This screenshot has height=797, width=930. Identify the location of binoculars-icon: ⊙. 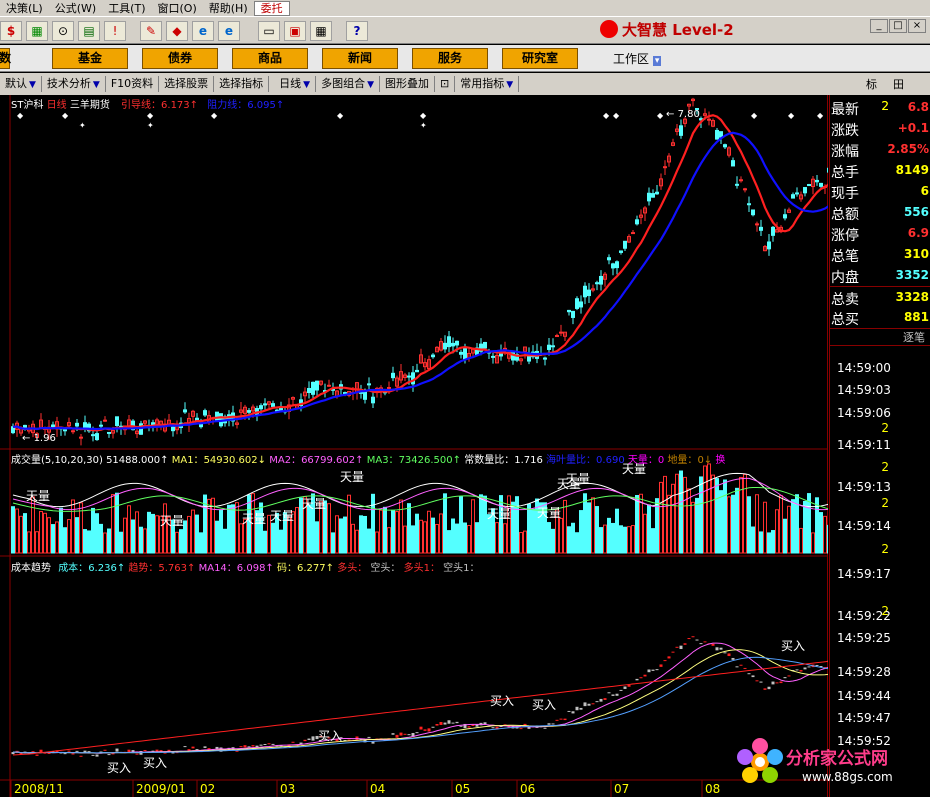
(63, 31).